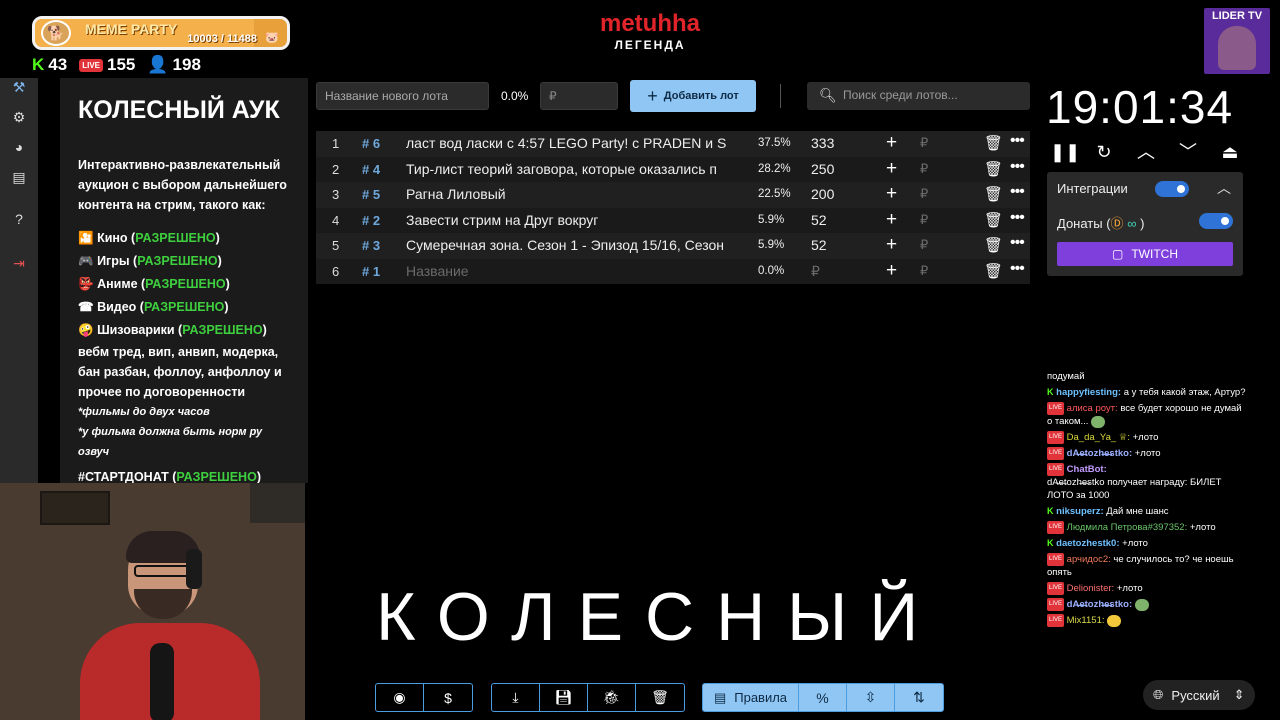 The image size is (1280, 720). What do you see at coordinates (919, 697) in the screenshot?
I see `sort-icon: ⇅` at bounding box center [919, 697].